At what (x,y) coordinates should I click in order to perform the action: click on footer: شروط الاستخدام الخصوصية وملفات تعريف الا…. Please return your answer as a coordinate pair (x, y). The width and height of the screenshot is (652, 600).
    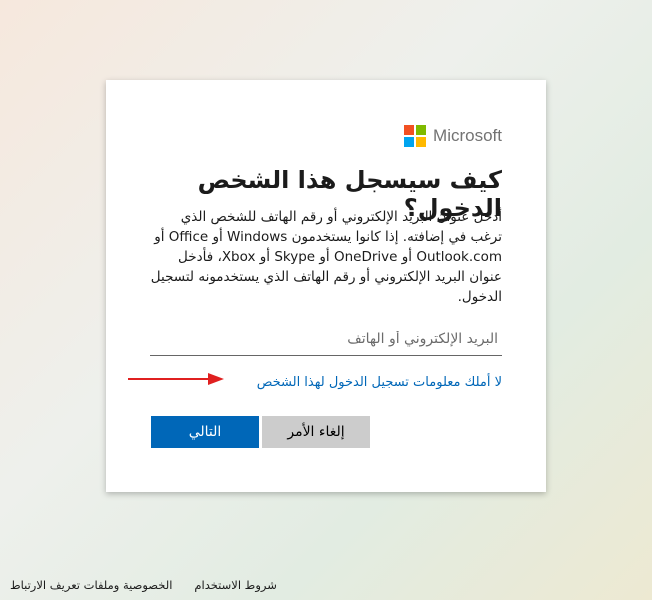
    Looking at the image, I should click on (143, 585).